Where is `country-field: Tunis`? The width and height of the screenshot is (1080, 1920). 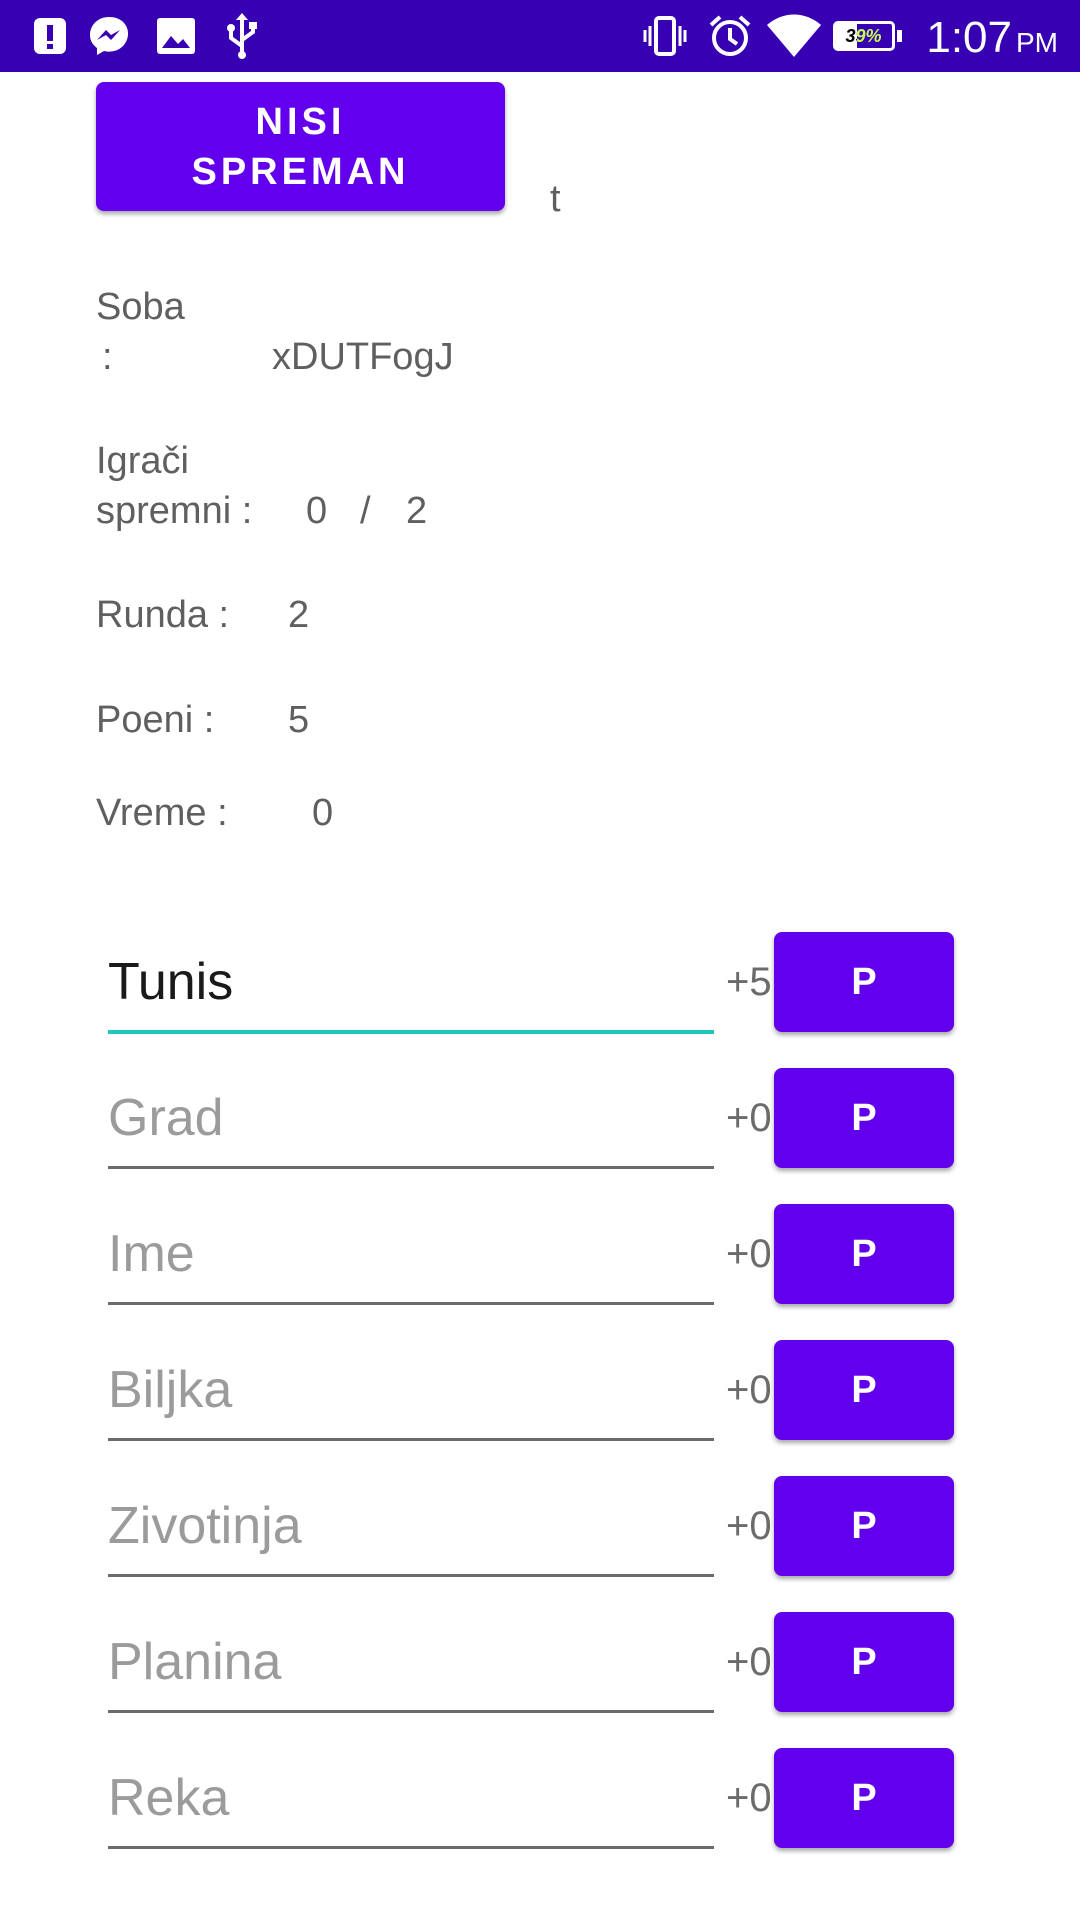
country-field: Tunis is located at coordinates (411, 984).